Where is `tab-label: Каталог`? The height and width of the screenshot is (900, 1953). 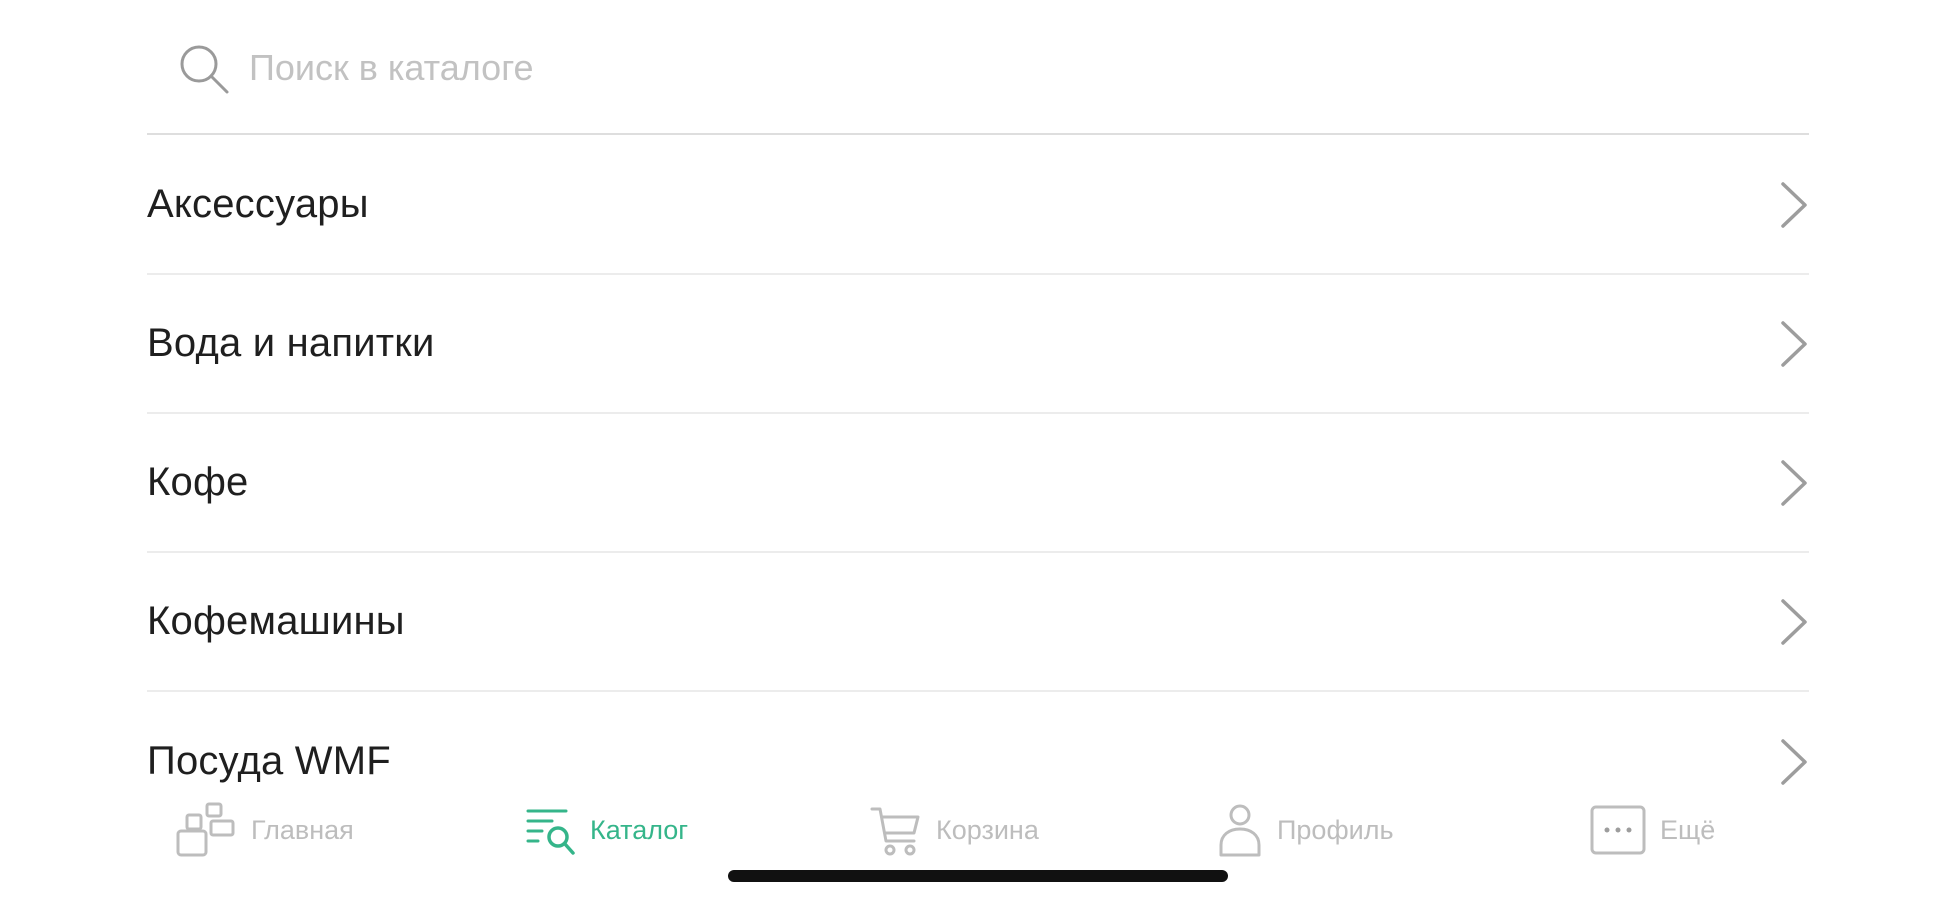
tab-label: Каталог is located at coordinates (639, 829).